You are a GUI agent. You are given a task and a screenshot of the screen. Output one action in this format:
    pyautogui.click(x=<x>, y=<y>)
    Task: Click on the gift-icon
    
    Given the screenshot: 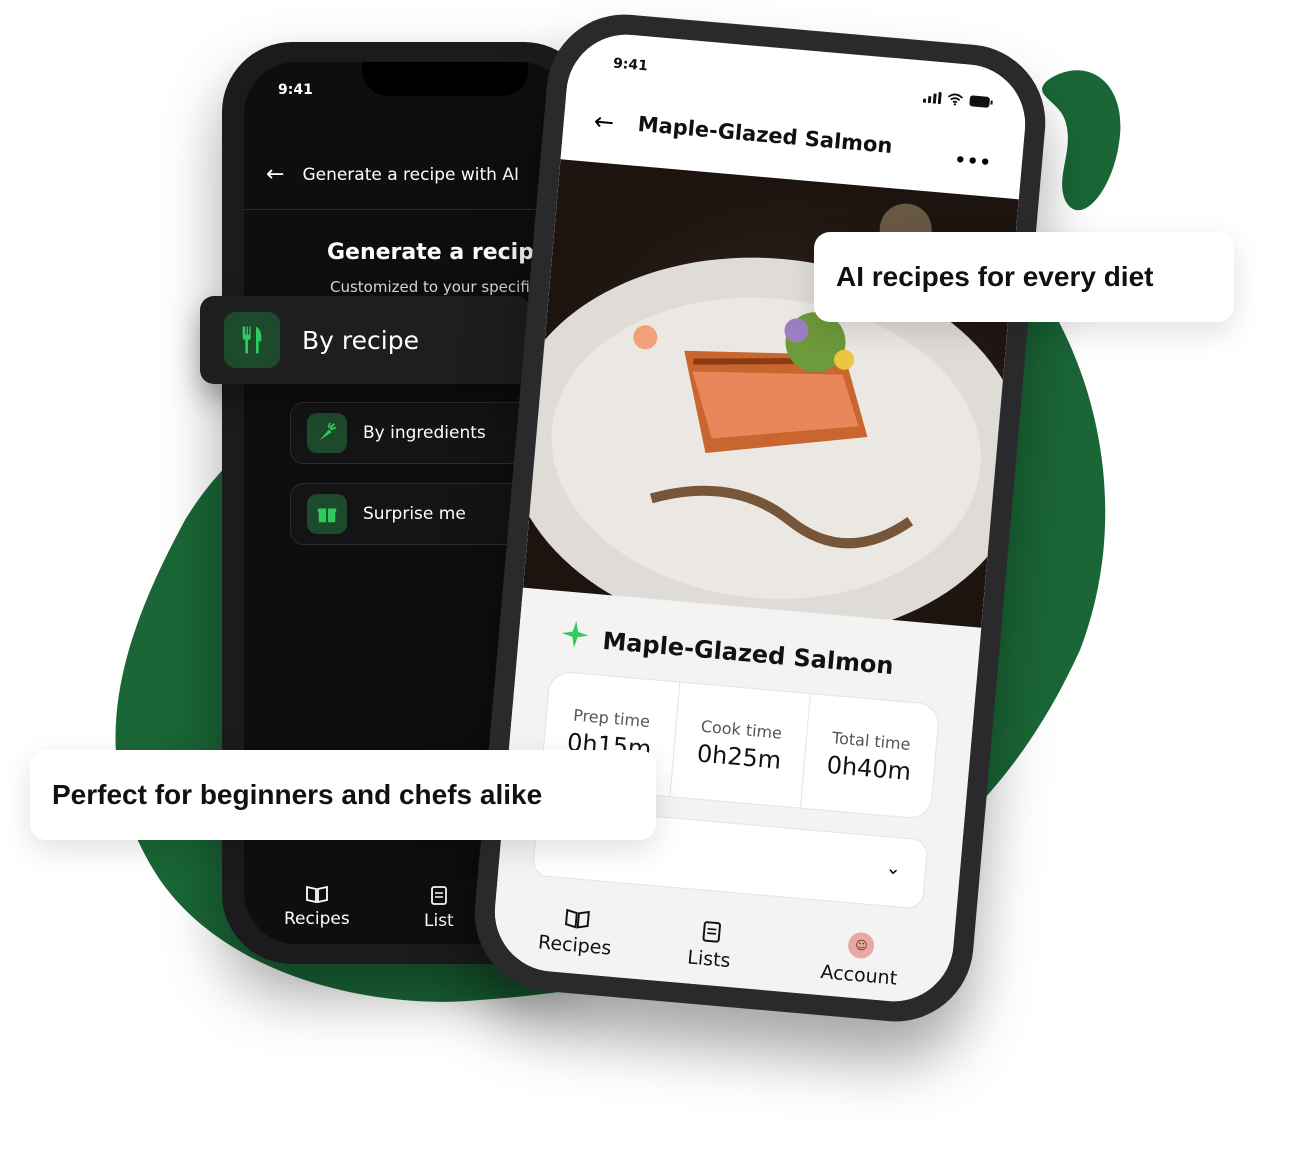 What is the action you would take?
    pyautogui.click(x=327, y=514)
    